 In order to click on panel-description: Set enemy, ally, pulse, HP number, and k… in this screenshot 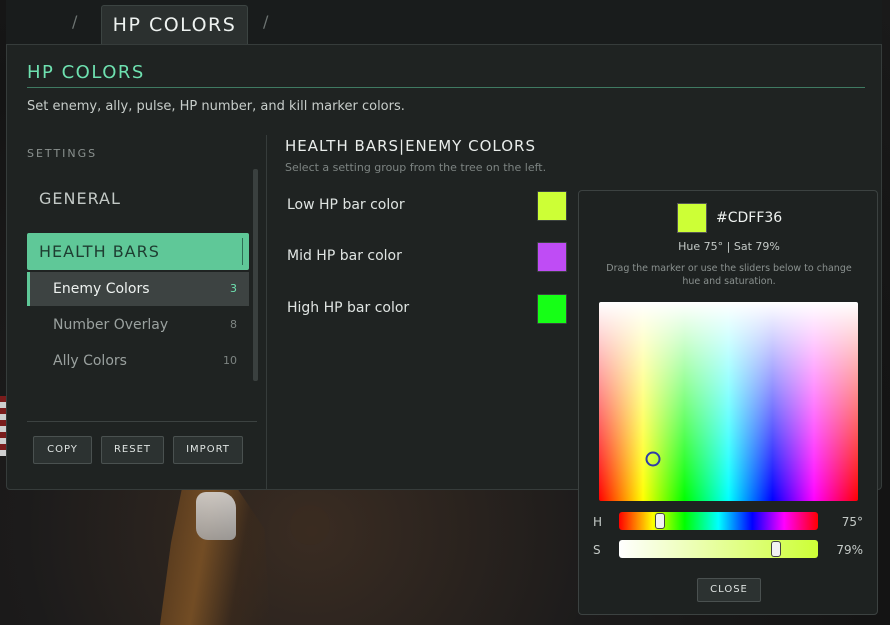, I will do `click(216, 106)`.